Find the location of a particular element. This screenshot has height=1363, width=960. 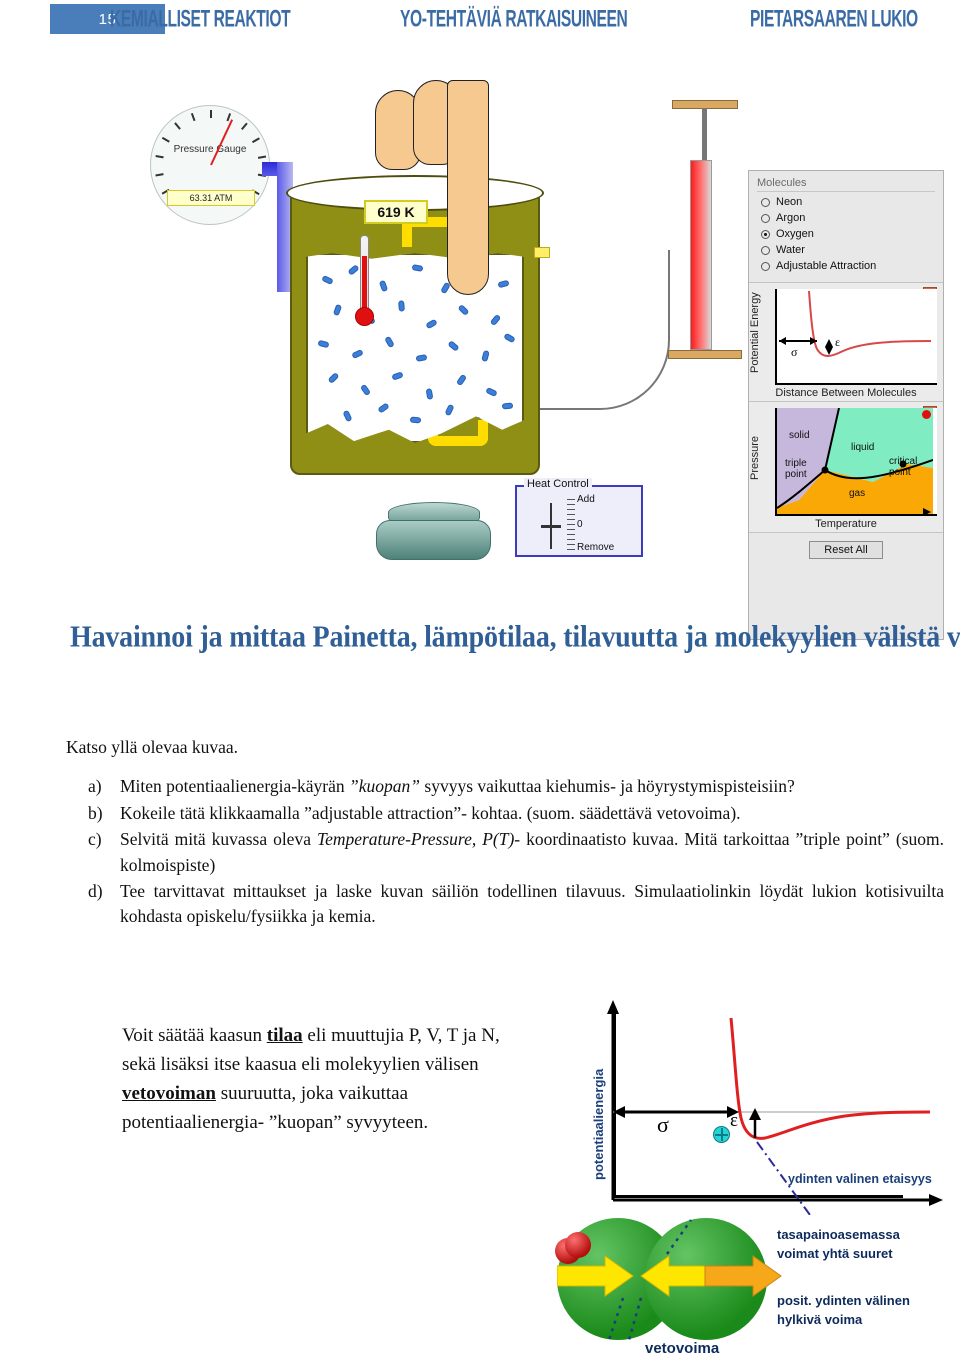

item-marker: b) is located at coordinates (95, 812).